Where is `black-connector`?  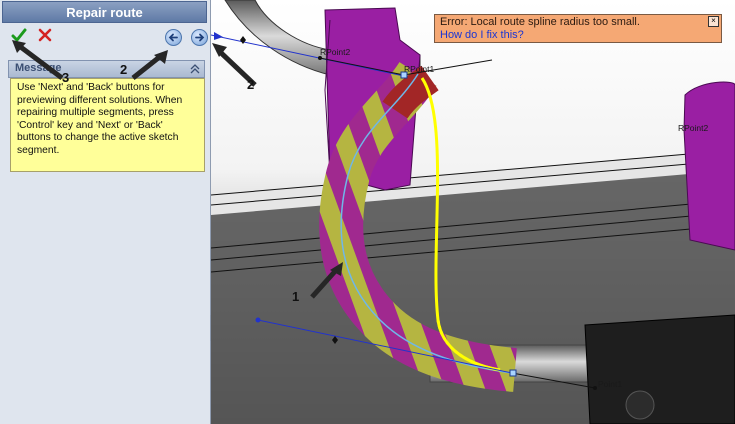
black-connector is located at coordinates (659, 369).